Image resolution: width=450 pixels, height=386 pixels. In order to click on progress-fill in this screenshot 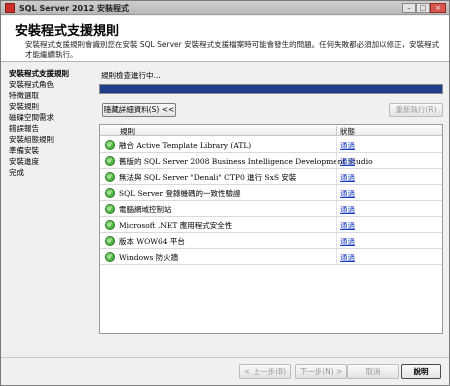, I will do `click(271, 89)`.